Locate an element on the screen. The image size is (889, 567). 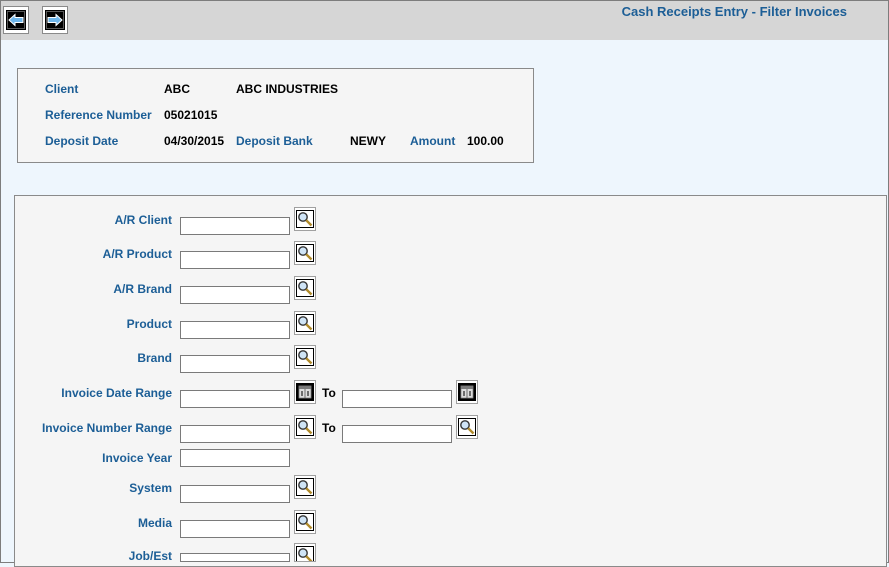
invoice-date-to-calendar-button is located at coordinates (467, 392).